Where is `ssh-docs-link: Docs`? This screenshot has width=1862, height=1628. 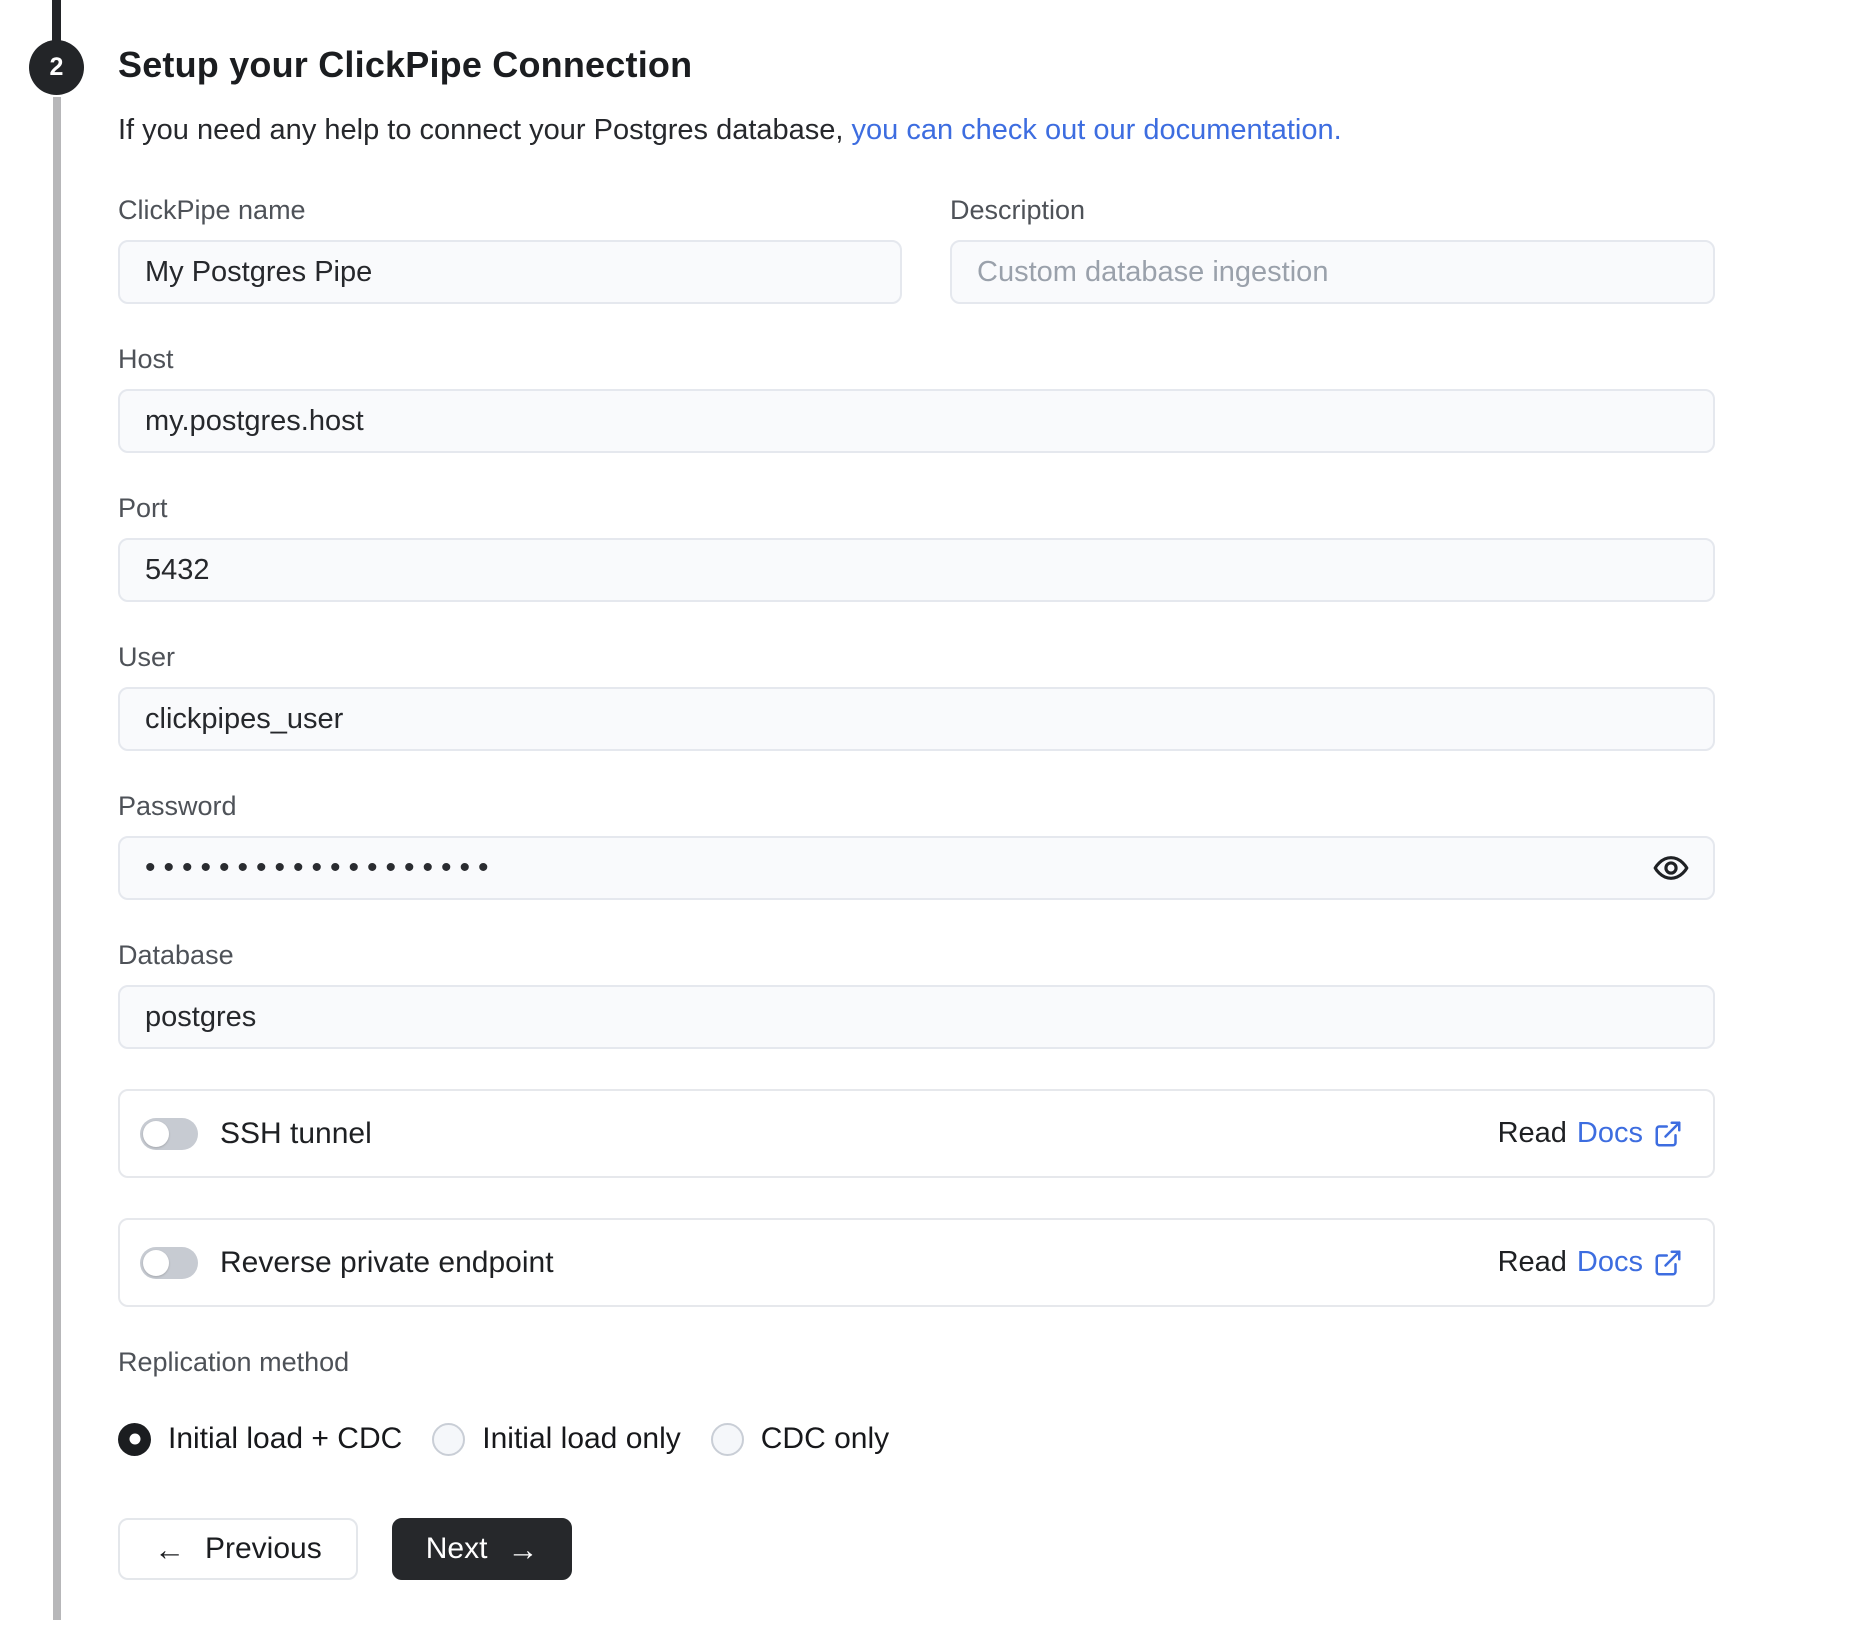
ssh-docs-link: Docs is located at coordinates (1610, 1133).